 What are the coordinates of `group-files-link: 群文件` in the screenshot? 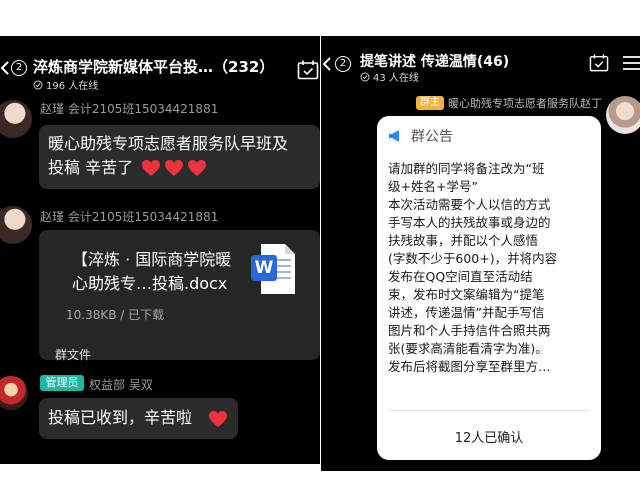 It's located at (73, 354).